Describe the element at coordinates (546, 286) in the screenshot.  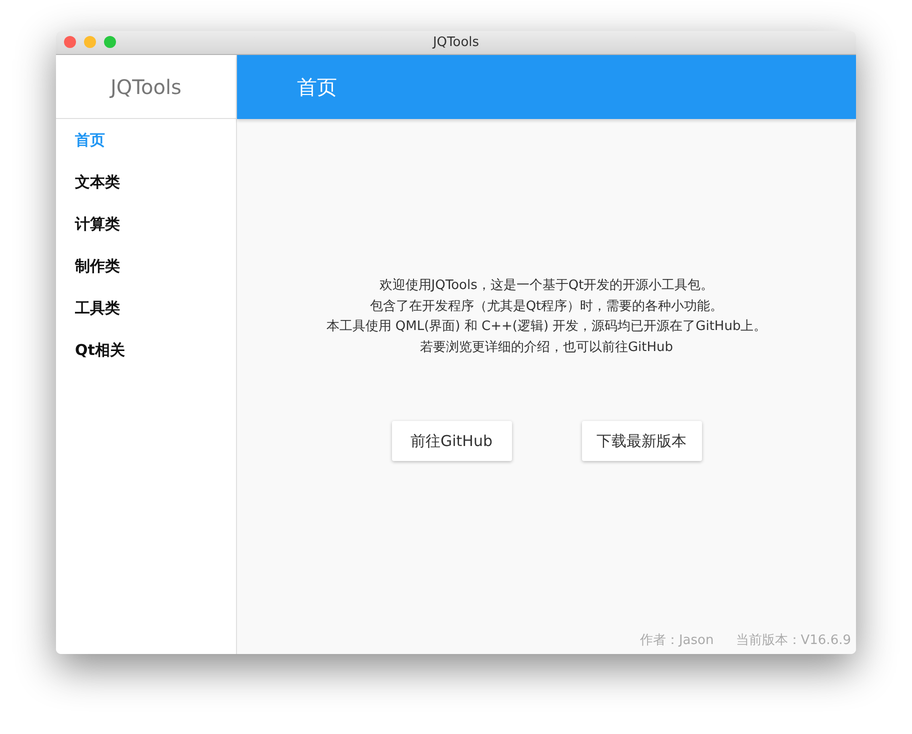
I see `intro-text: 欢迎使用JQTools，这是一个基于Qt开发的开源小工具包。` at that location.